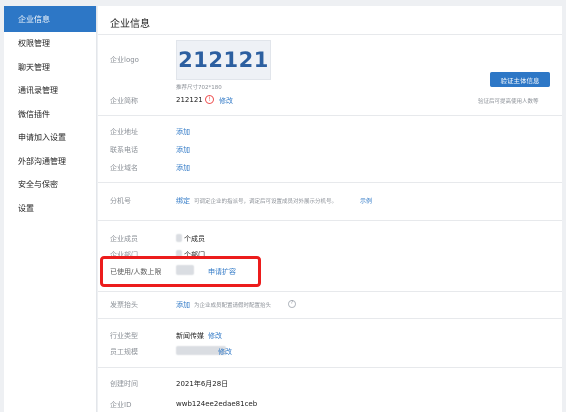 The height and width of the screenshot is (412, 566). I want to click on logo-preview: 212121, so click(223, 60).